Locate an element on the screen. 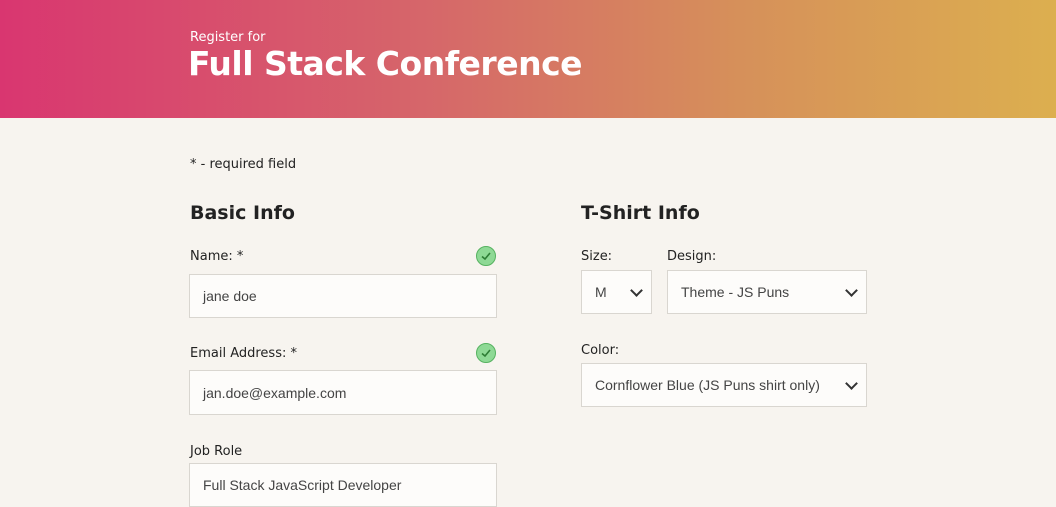  name-field-value: jane doe is located at coordinates (230, 296).